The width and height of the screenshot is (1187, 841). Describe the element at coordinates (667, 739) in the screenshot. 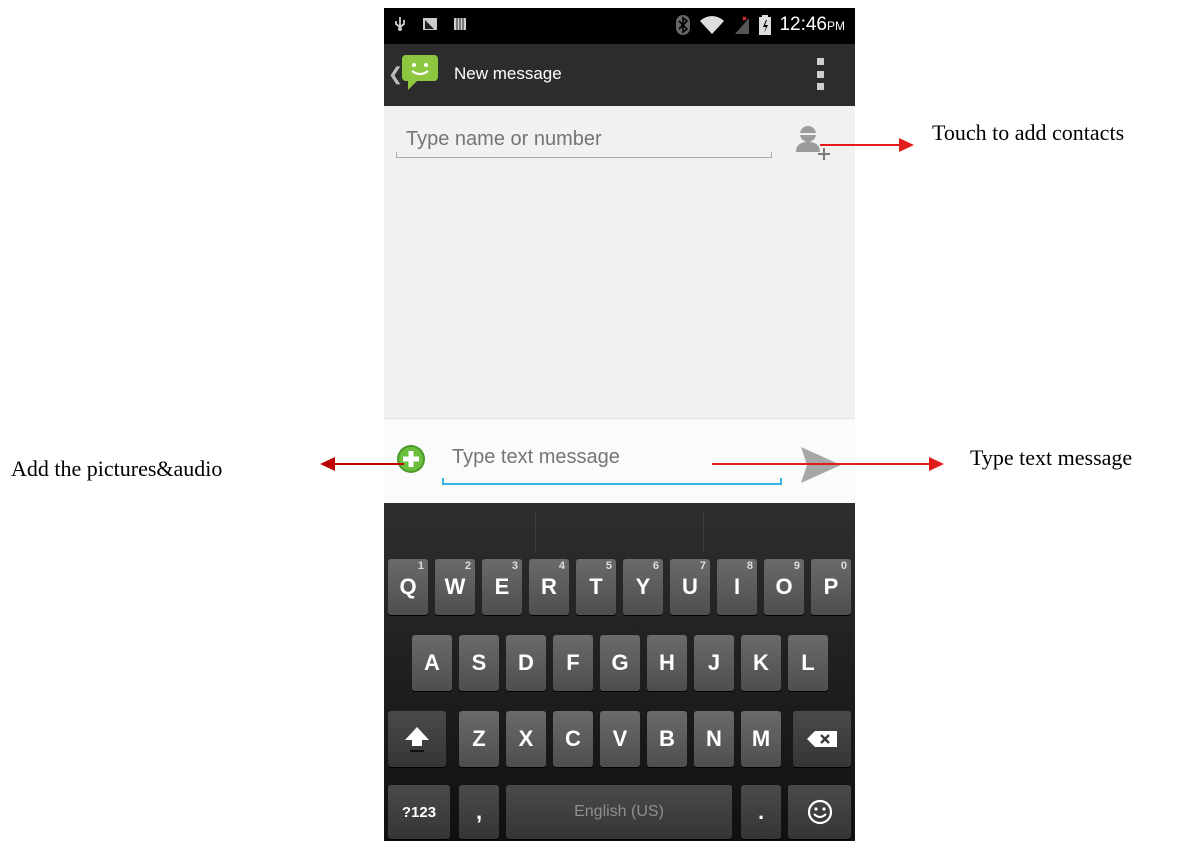

I see `key-b: B` at that location.